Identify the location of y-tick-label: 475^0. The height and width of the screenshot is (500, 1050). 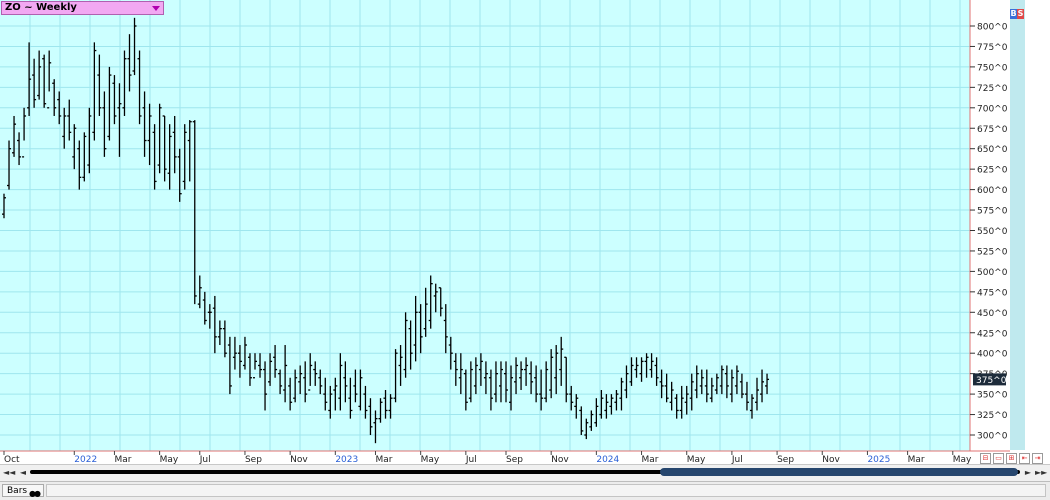
(992, 293).